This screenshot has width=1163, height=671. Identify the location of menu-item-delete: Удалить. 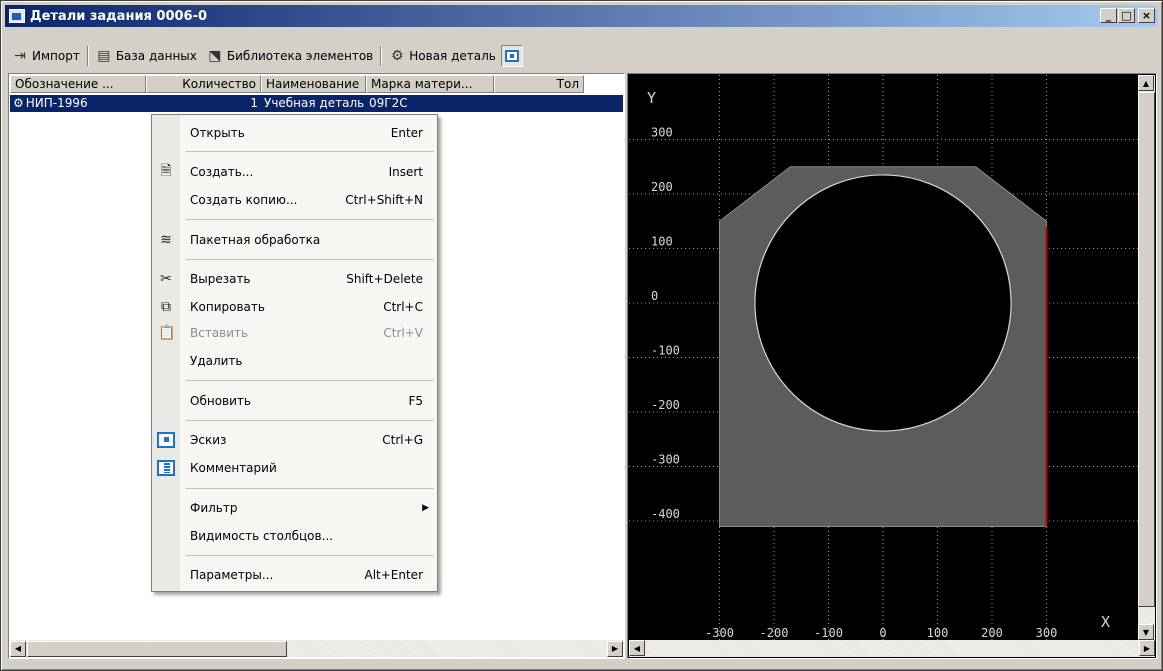
(294, 361).